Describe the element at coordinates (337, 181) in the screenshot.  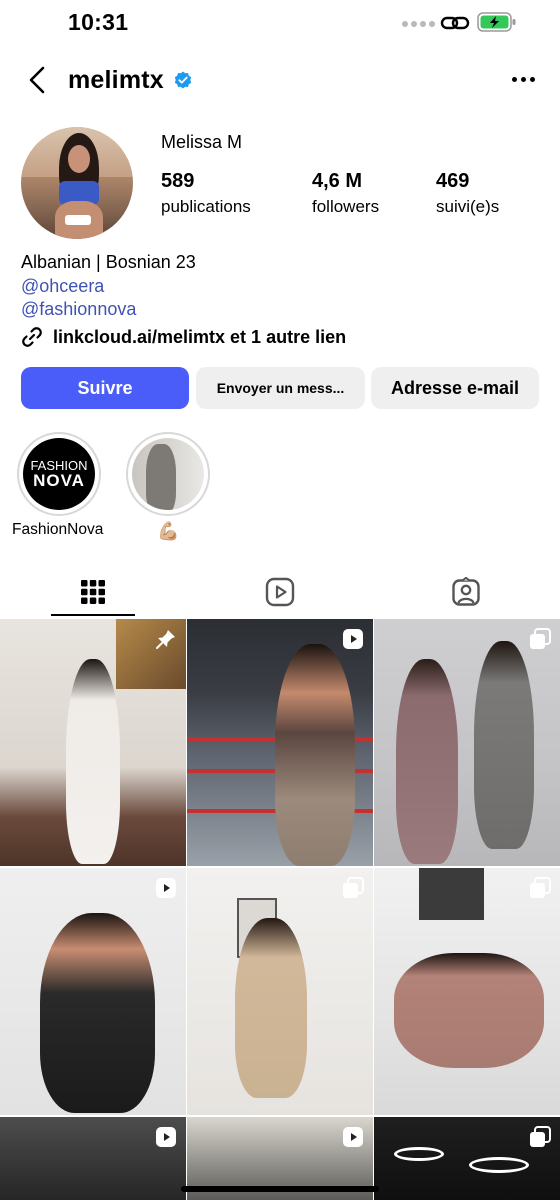
I see `followers-count-value: 4,6 M` at that location.